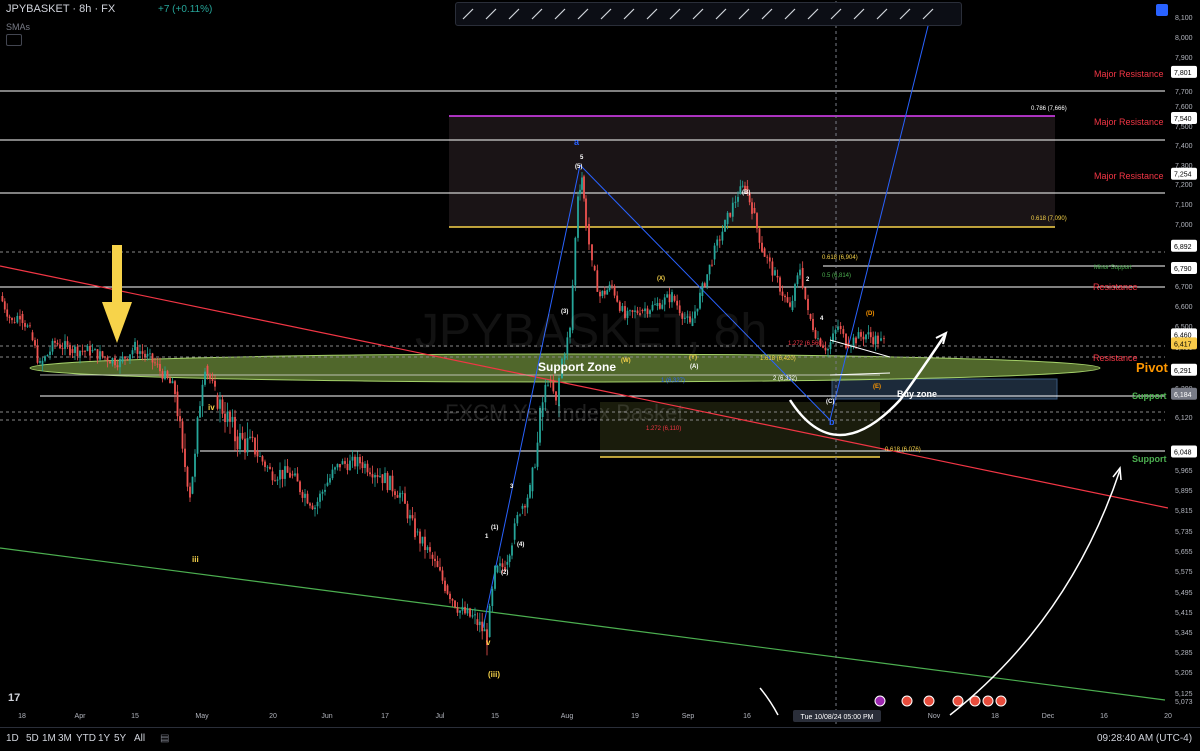 This screenshot has height=751, width=1200. I want to click on wave-label: (5), so click(578, 167).